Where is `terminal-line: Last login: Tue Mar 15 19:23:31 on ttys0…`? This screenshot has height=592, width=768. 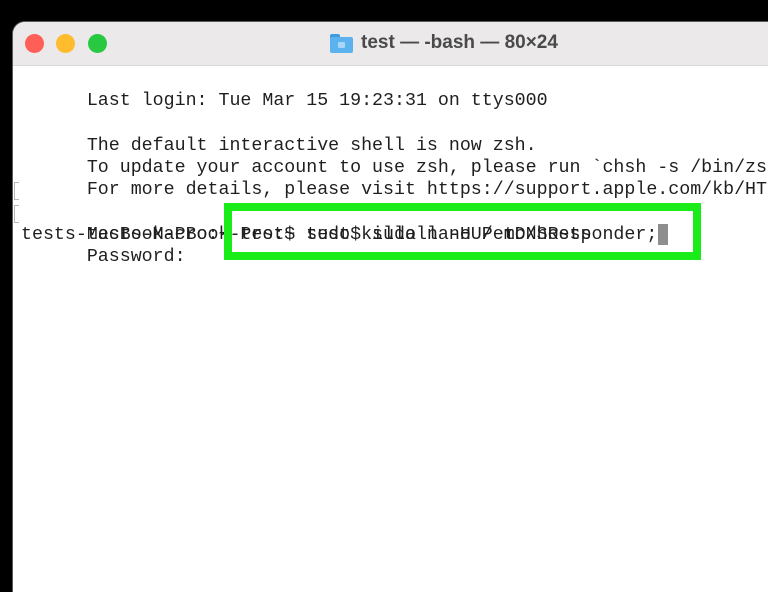 terminal-line: Last login: Tue Mar 15 19:23:31 on ttys0… is located at coordinates (390, 89).